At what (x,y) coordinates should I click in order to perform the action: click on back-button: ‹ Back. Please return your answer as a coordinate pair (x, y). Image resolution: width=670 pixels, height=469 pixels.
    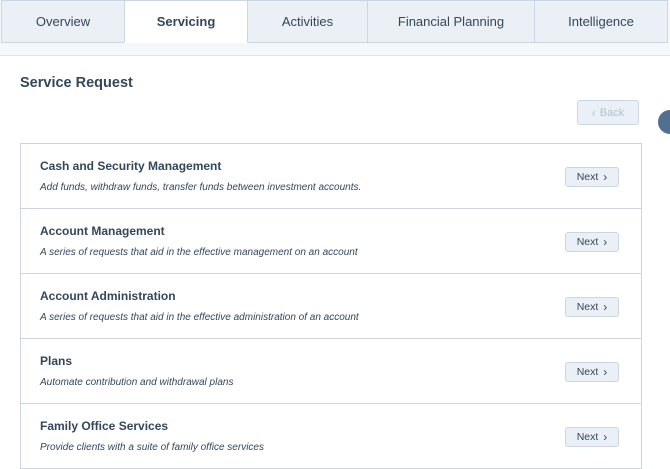
    Looking at the image, I should click on (608, 112).